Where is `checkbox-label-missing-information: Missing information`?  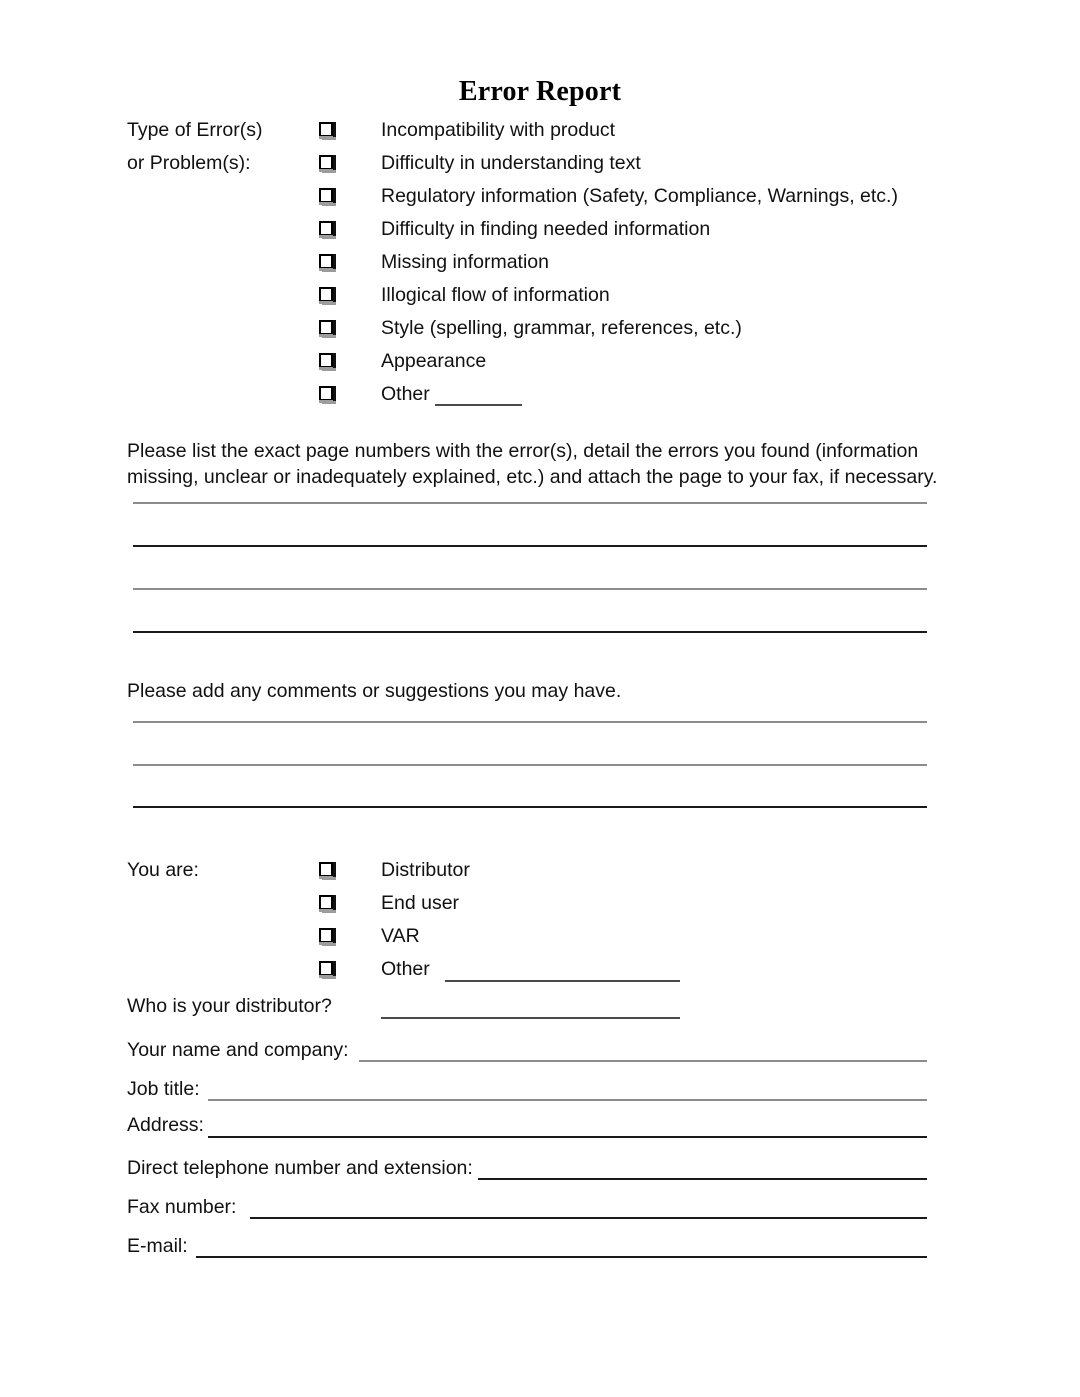
checkbox-label-missing-information: Missing information is located at coordinates (465, 262).